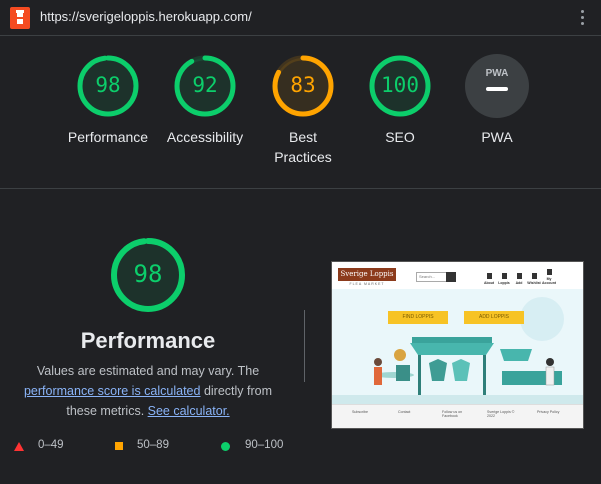 The width and height of the screenshot is (601, 484). What do you see at coordinates (300, 188) in the screenshot?
I see `section-divider` at bounding box center [300, 188].